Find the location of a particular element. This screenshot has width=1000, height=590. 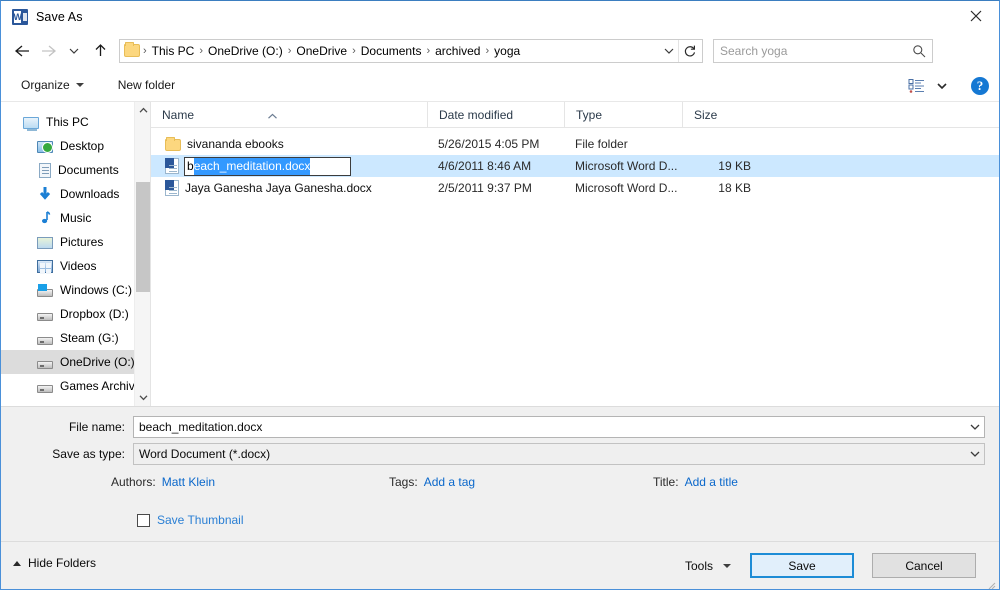

title-field: Title: Add a title is located at coordinates (695, 482).